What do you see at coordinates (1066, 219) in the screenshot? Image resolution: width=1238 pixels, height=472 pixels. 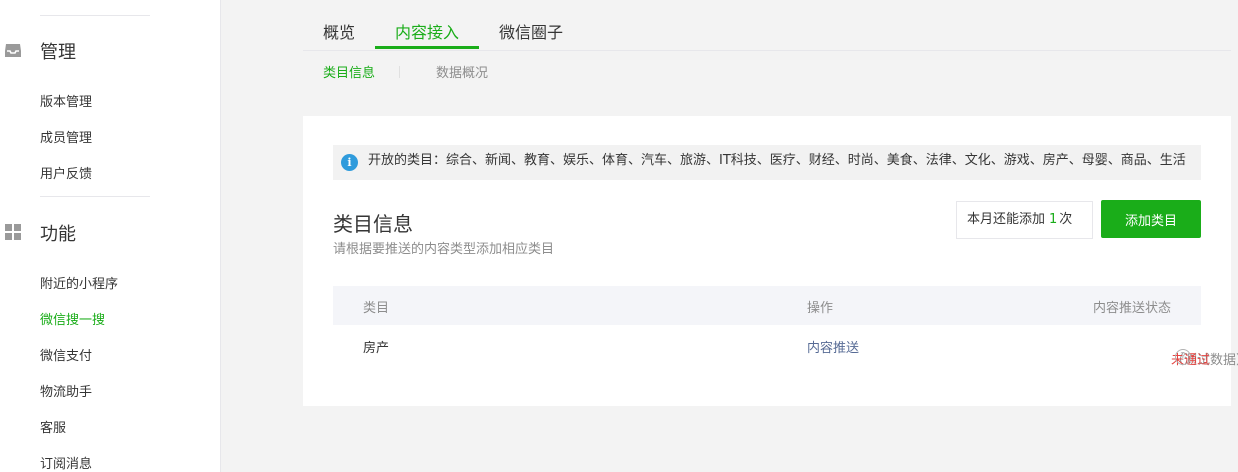 I see `quota-suffix: 次` at bounding box center [1066, 219].